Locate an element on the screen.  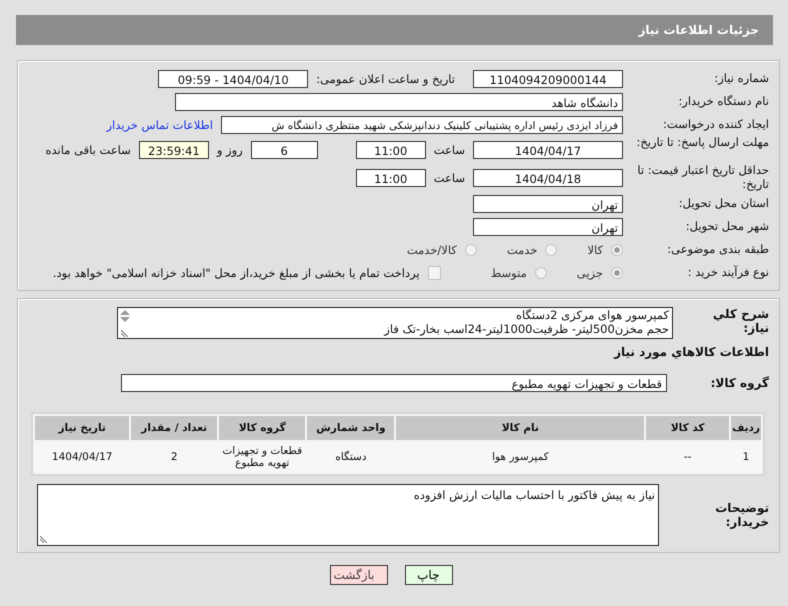
field-label: مهلت ارسال پاسخ: تا تاریخ: is located at coordinates (702, 143).